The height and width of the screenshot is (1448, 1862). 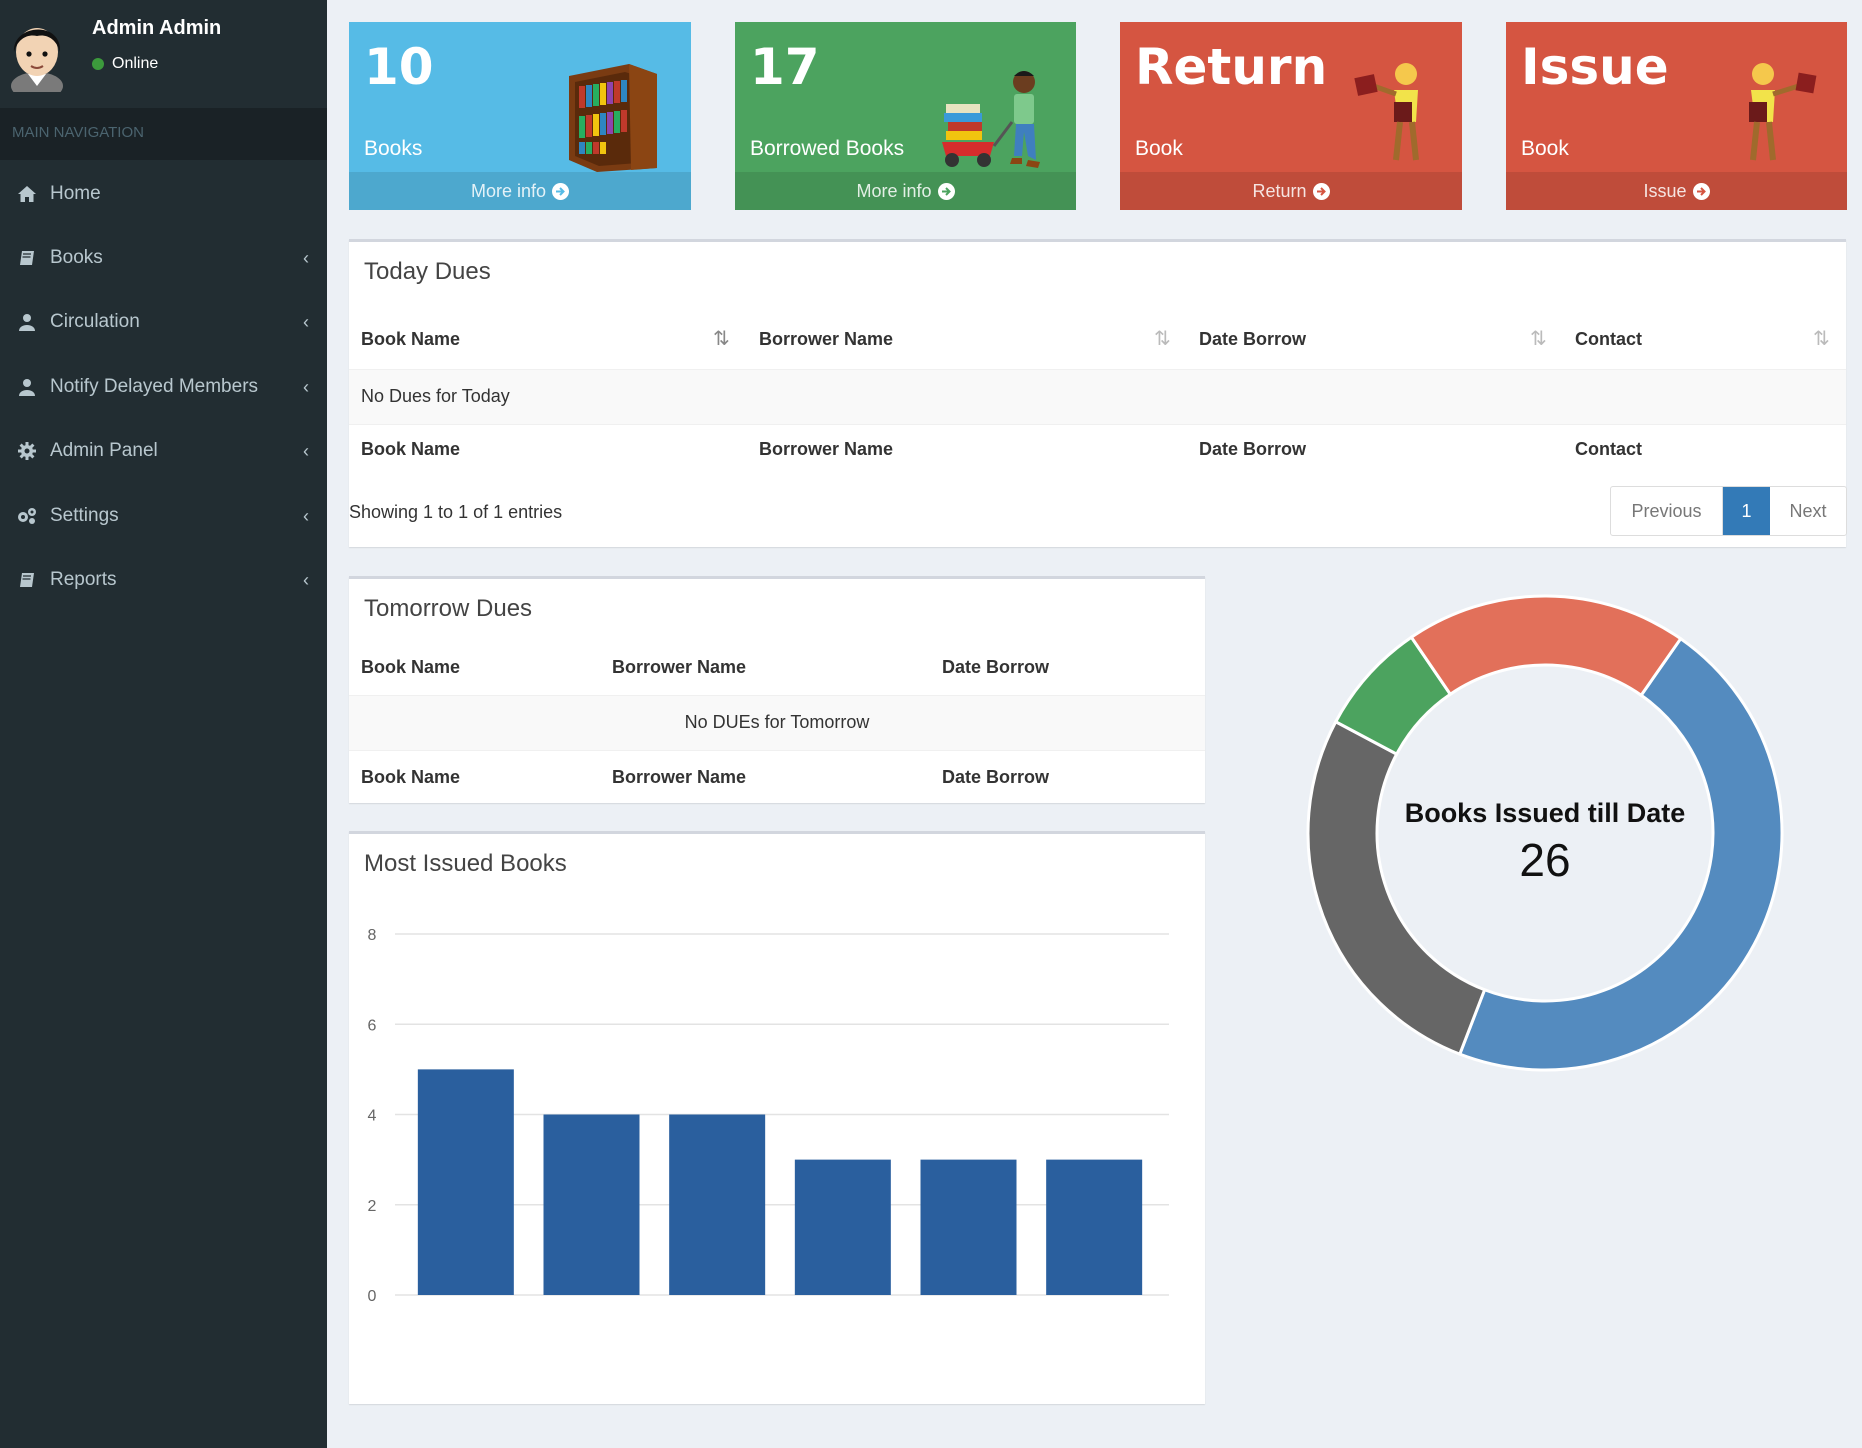 I want to click on column-header-contact: Contact, so click(x=1608, y=339).